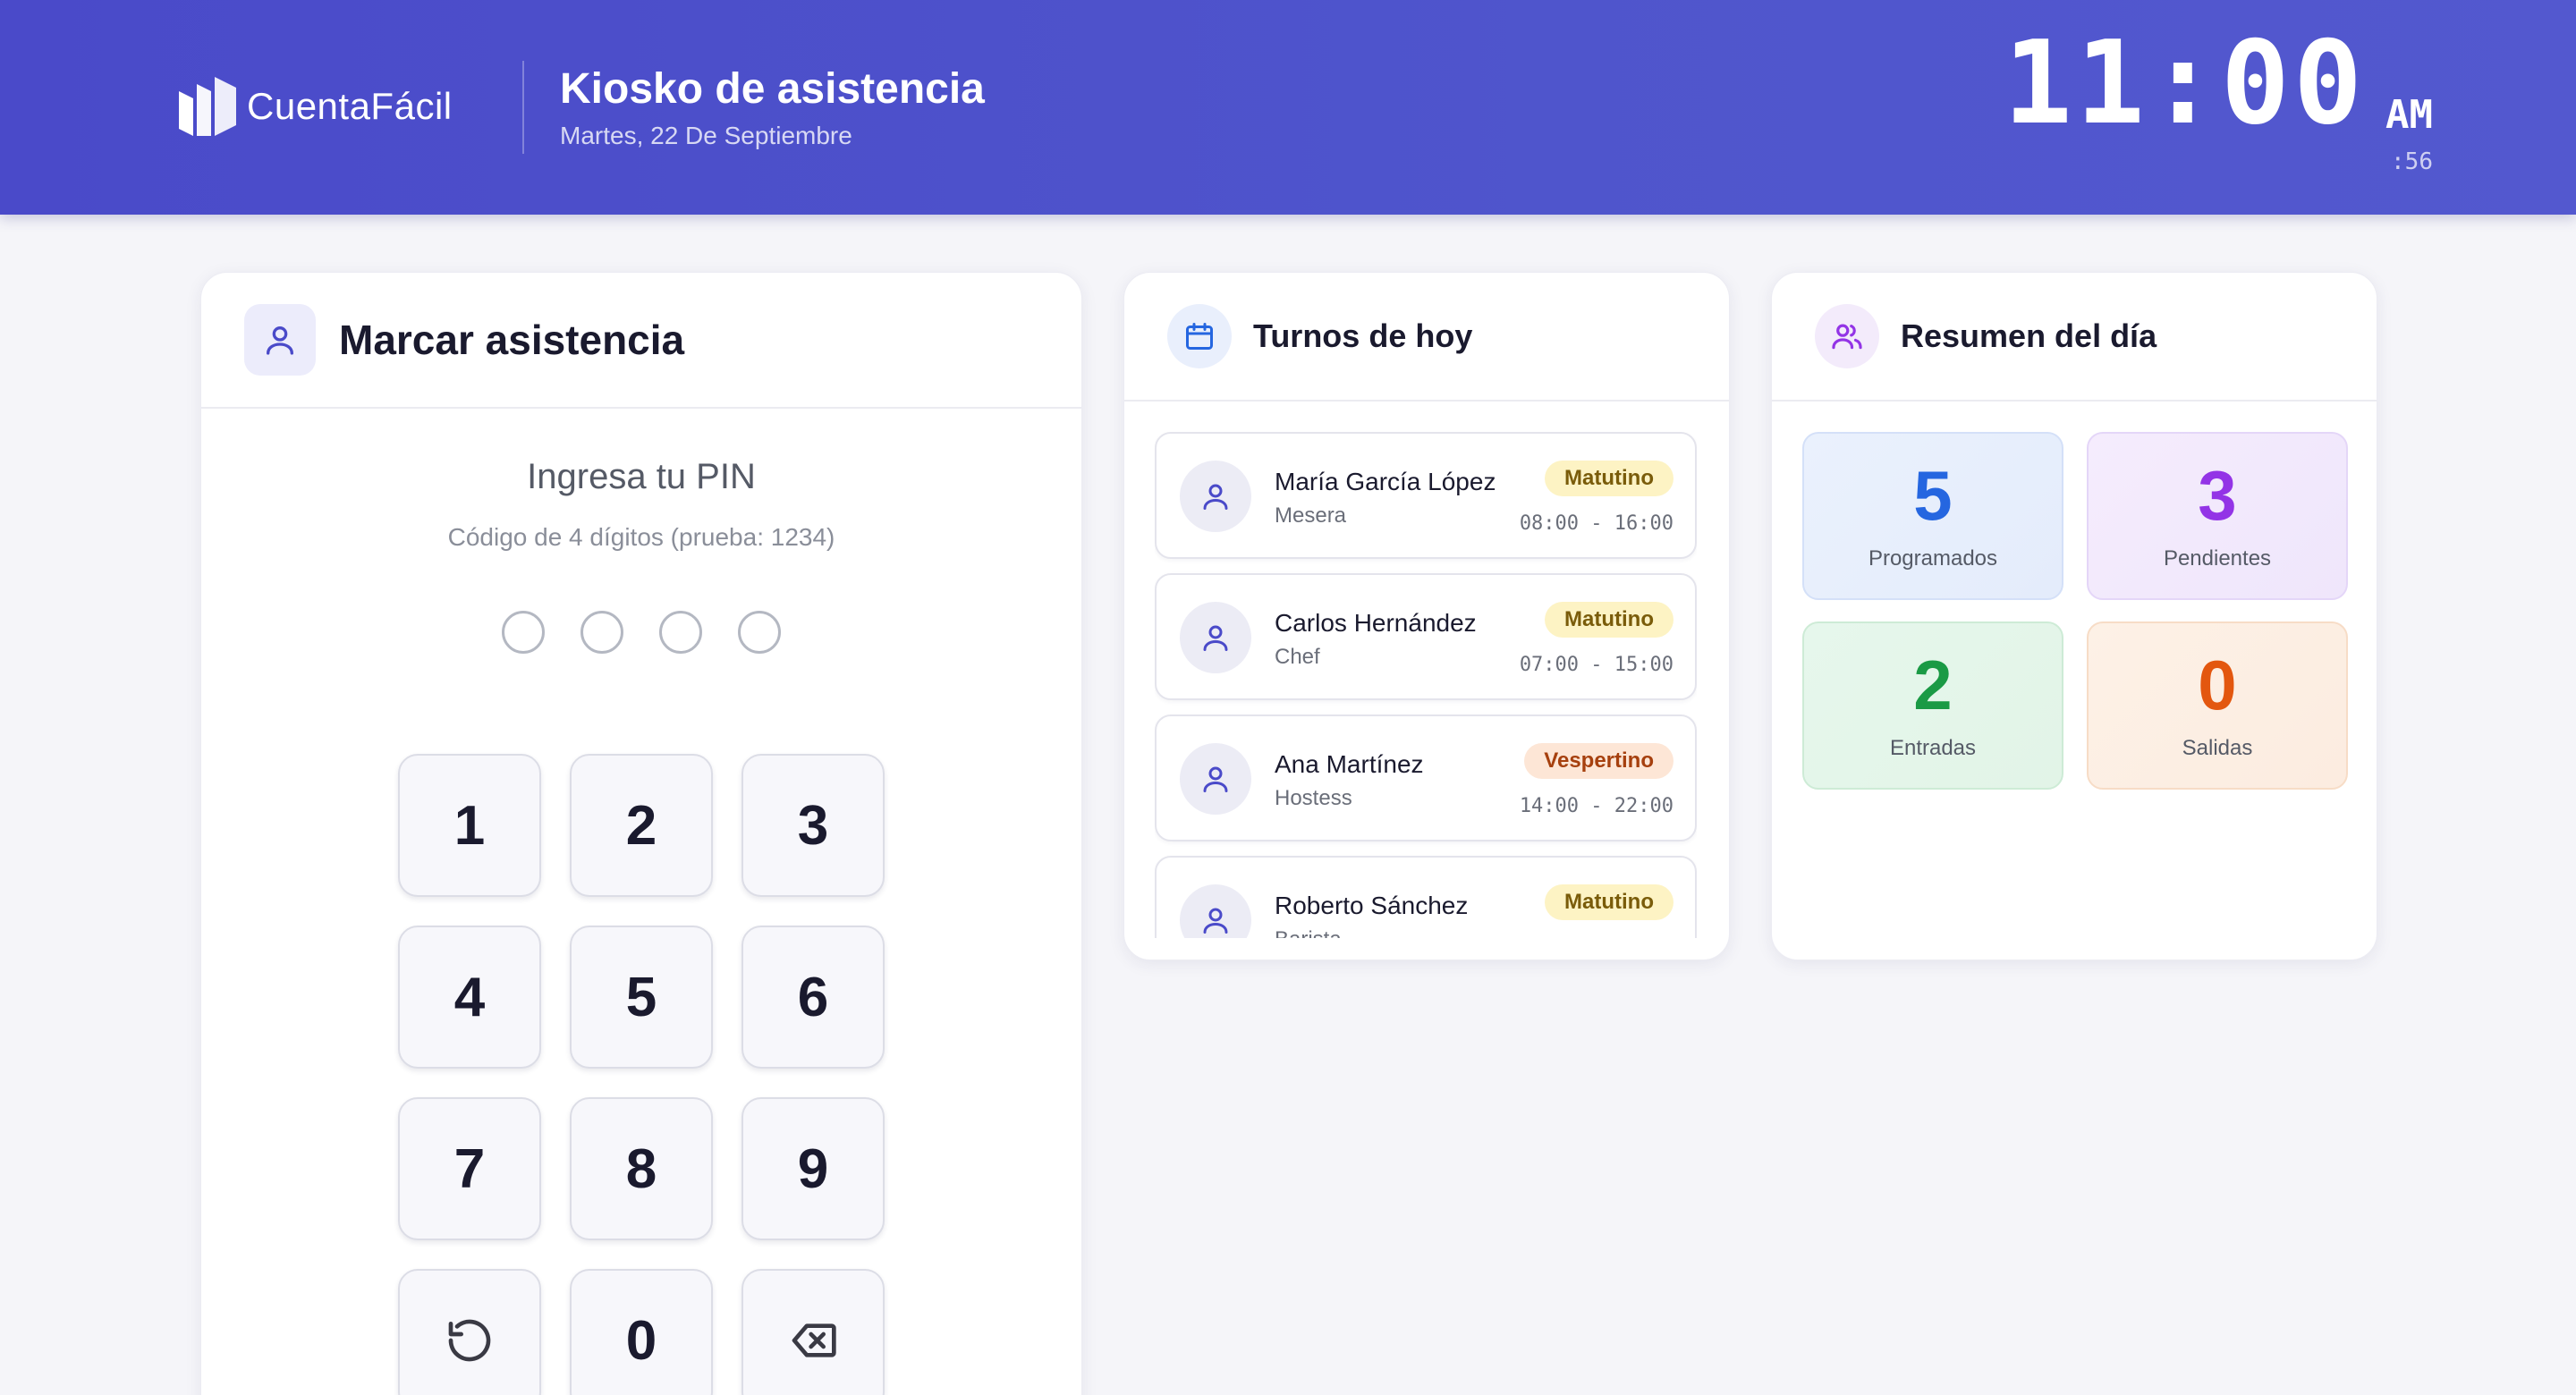 The image size is (2576, 1395). I want to click on pin-card-title: Marcar asistencia, so click(512, 340).